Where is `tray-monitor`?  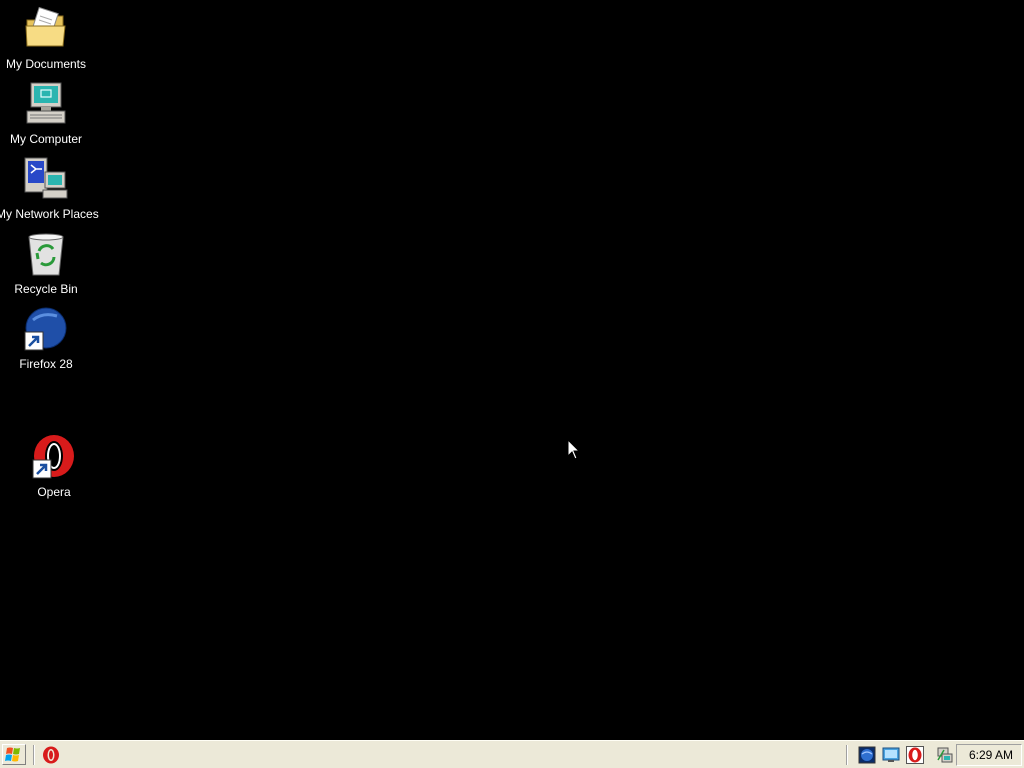 tray-monitor is located at coordinates (891, 755).